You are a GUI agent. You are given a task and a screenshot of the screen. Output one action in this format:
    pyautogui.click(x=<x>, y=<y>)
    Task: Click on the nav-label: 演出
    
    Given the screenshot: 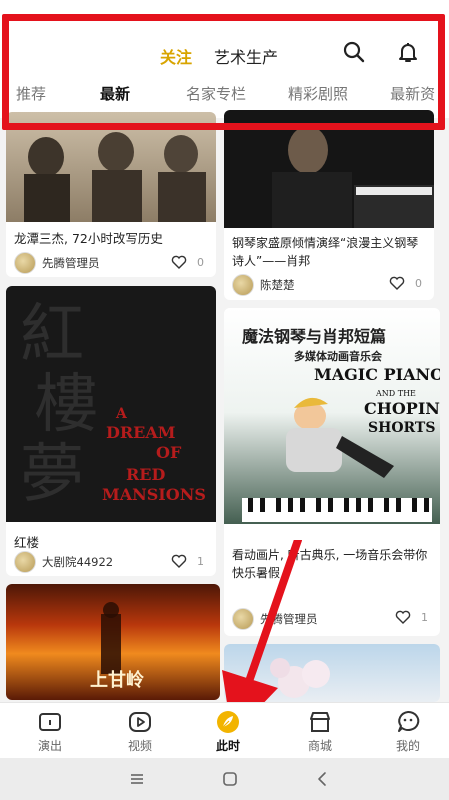 What is the action you would take?
    pyautogui.click(x=49, y=746)
    